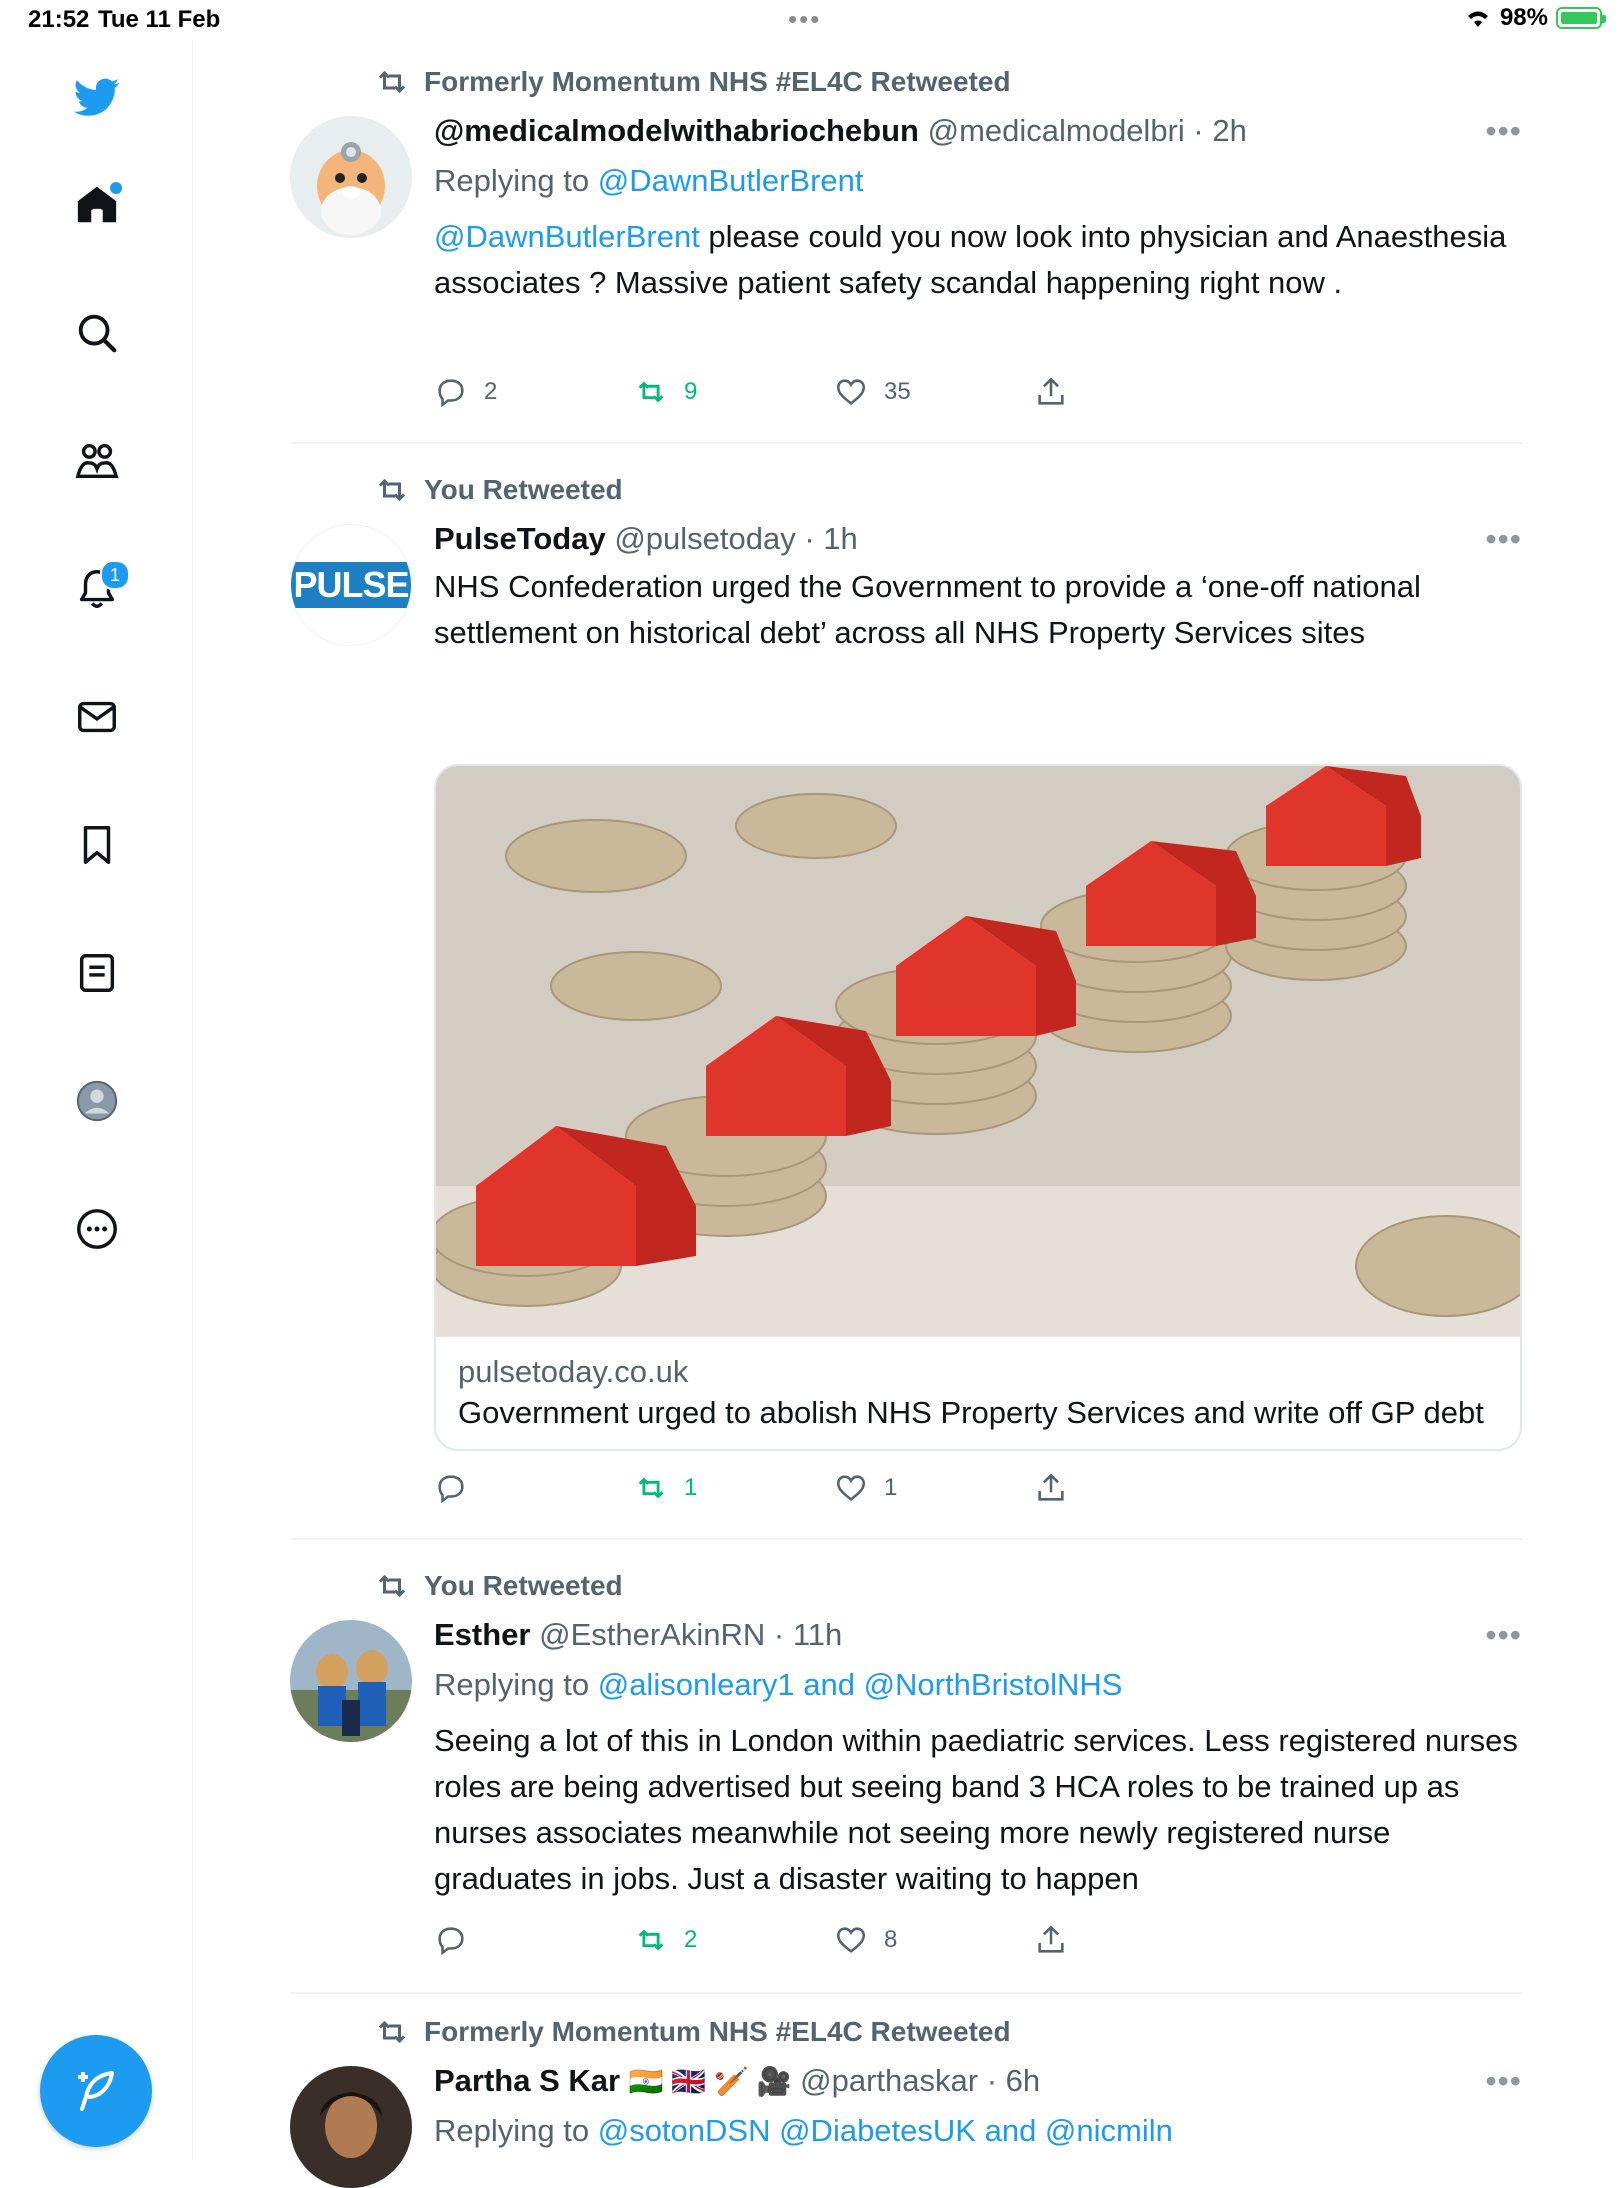  Describe the element at coordinates (665, 392) in the screenshot. I see `retweet-button: 9` at that location.